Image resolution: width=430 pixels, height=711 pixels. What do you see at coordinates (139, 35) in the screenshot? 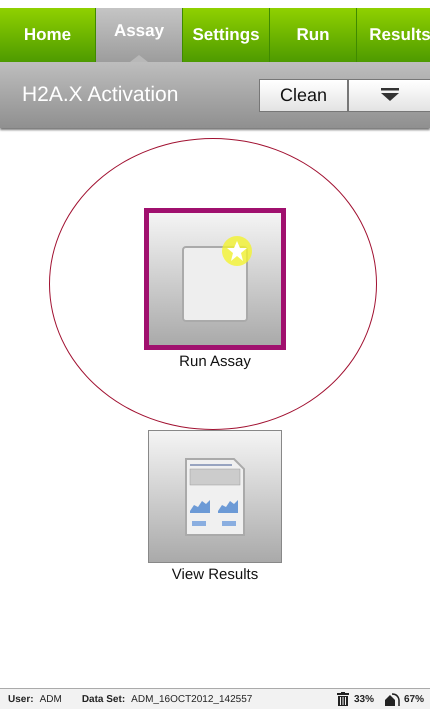
I see `nav-tab: Assay` at bounding box center [139, 35].